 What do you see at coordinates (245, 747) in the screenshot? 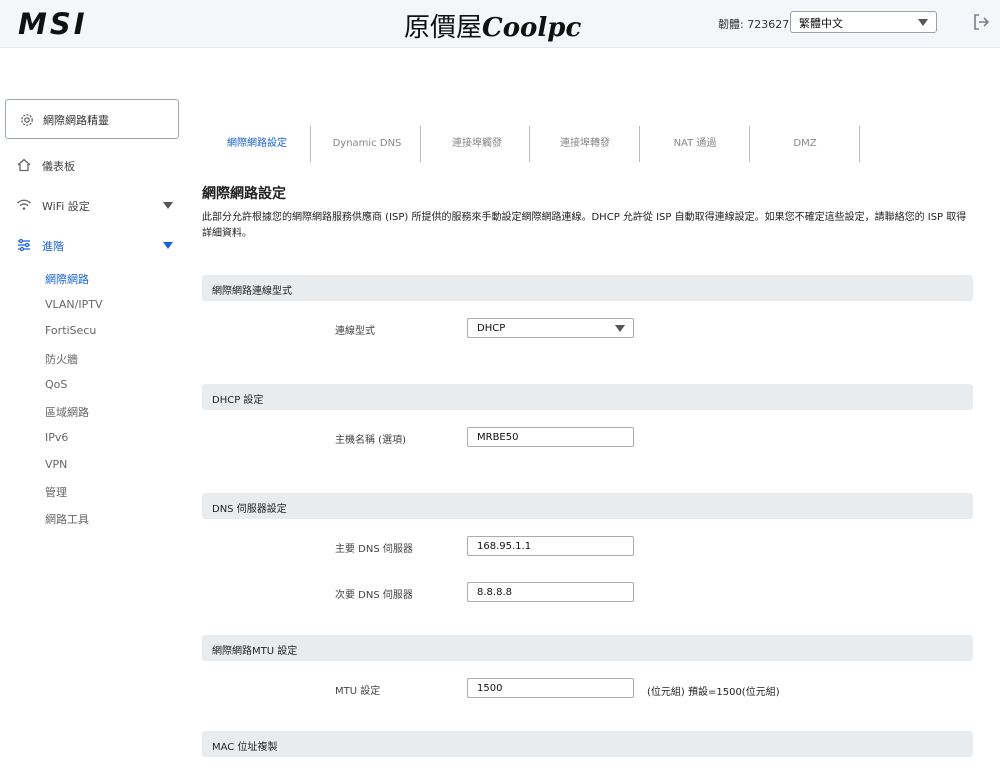
I see `section-header: MAC 位址複製` at bounding box center [245, 747].